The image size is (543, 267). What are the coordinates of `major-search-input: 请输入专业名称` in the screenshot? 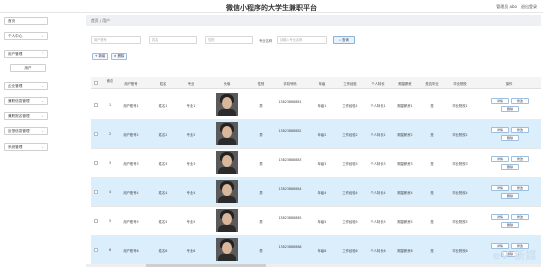 It's located at (302, 40).